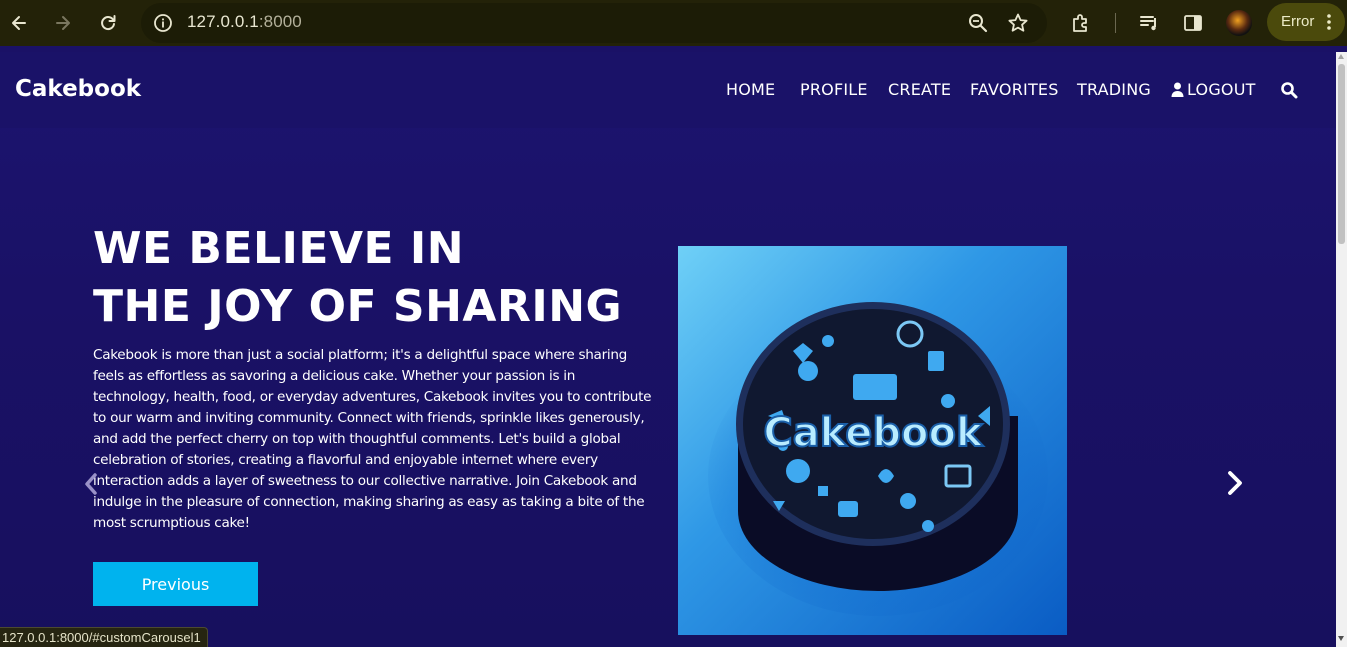  What do you see at coordinates (163, 23) in the screenshot?
I see `site-info-icon` at bounding box center [163, 23].